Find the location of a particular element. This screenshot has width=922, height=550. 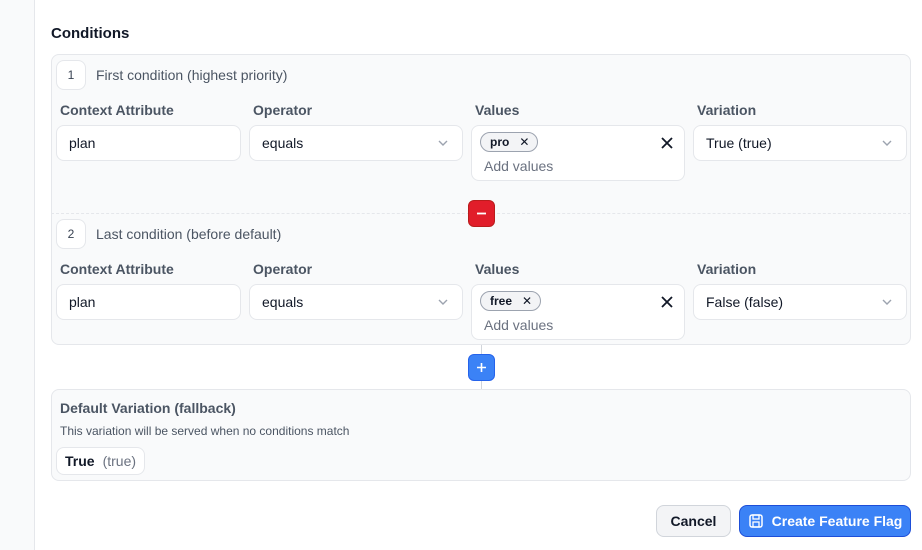

create-feature-flag-label: Create Feature Flag is located at coordinates (837, 521).